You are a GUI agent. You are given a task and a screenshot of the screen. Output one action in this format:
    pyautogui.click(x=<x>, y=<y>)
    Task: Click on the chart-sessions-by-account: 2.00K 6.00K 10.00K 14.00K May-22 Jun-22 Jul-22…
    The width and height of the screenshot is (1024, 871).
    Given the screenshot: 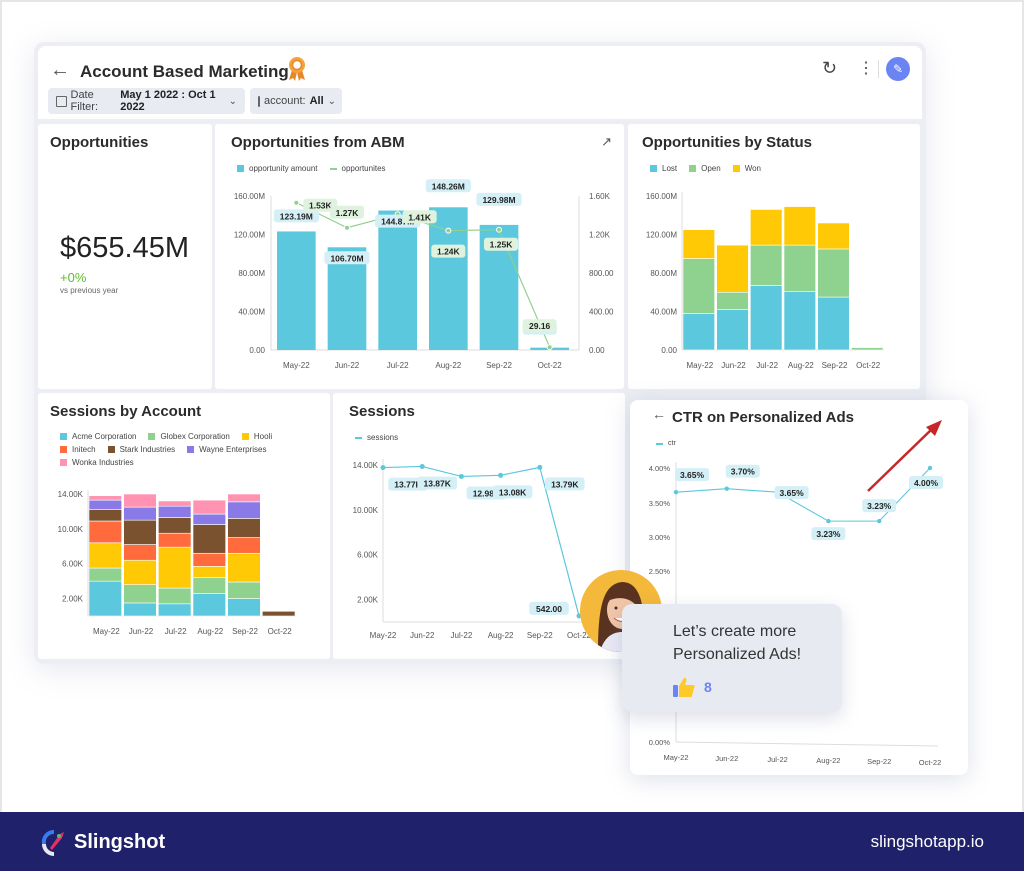 What is the action you would take?
    pyautogui.click(x=177, y=563)
    